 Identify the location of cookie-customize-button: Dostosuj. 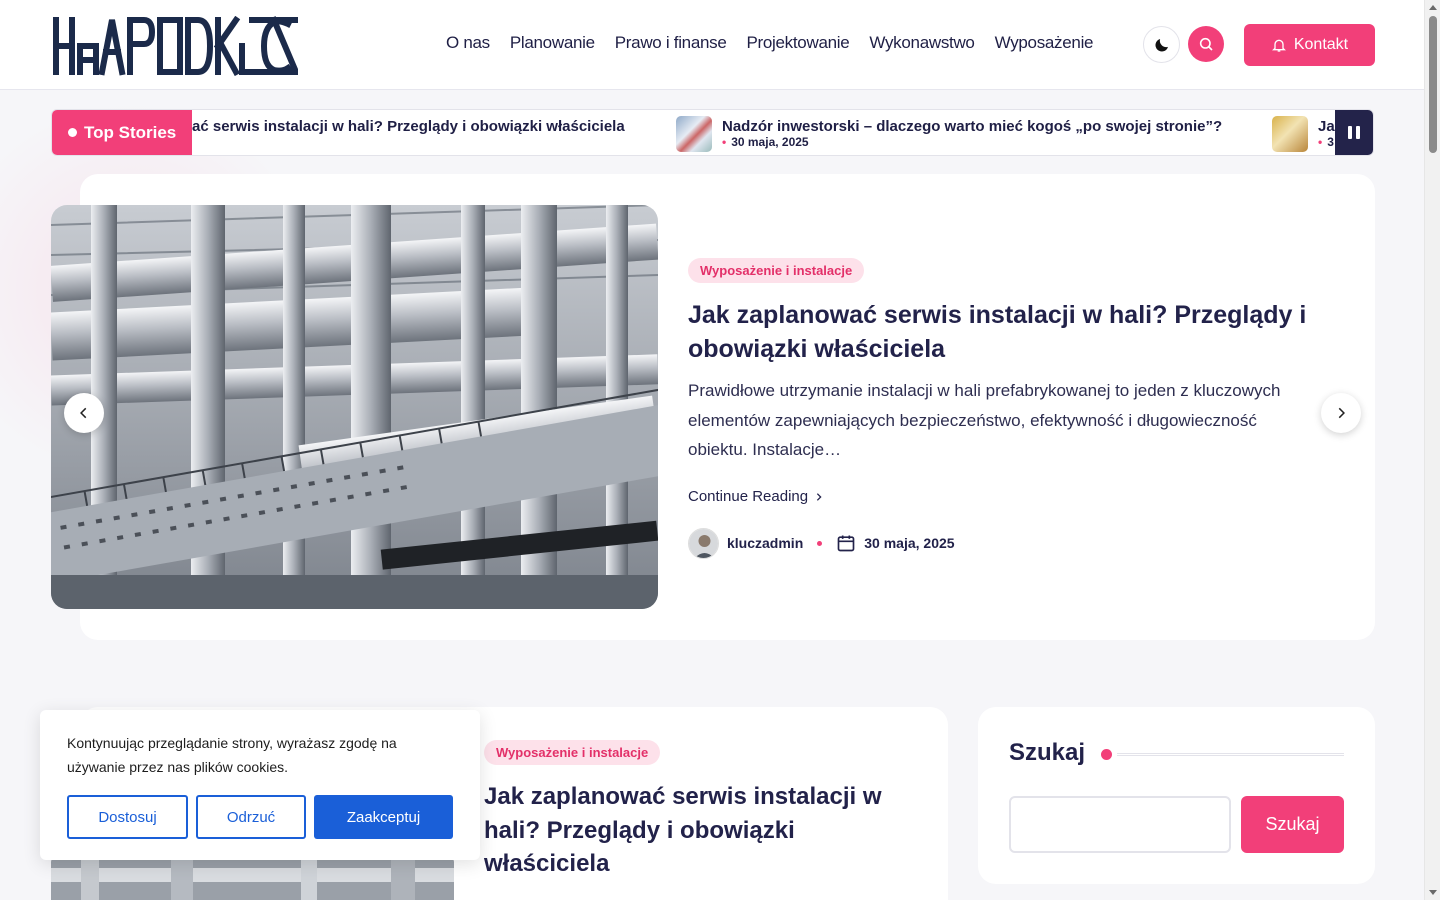
(127, 817).